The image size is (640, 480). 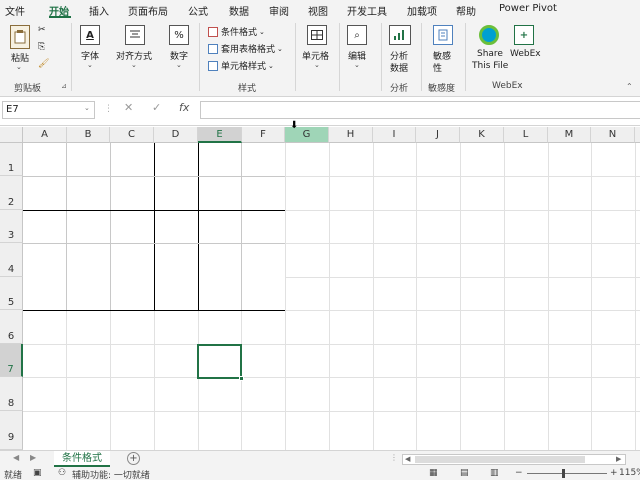 I want to click on tab-addins: 加载项, so click(x=422, y=10).